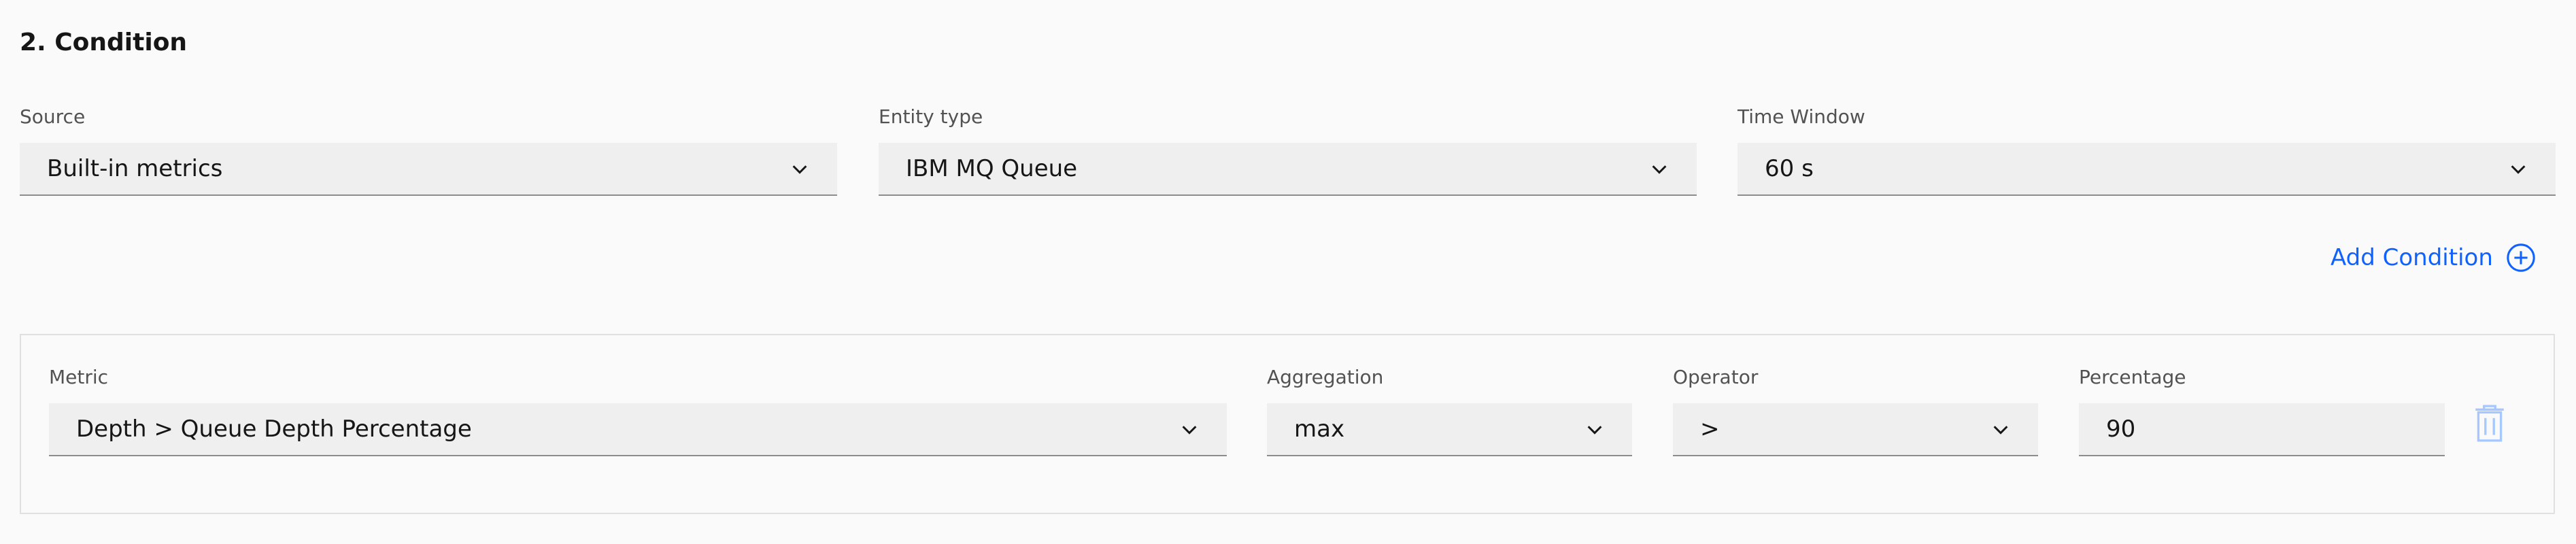 This screenshot has height=544, width=2576. Describe the element at coordinates (2147, 170) in the screenshot. I see `time-window-select: 60 s` at that location.